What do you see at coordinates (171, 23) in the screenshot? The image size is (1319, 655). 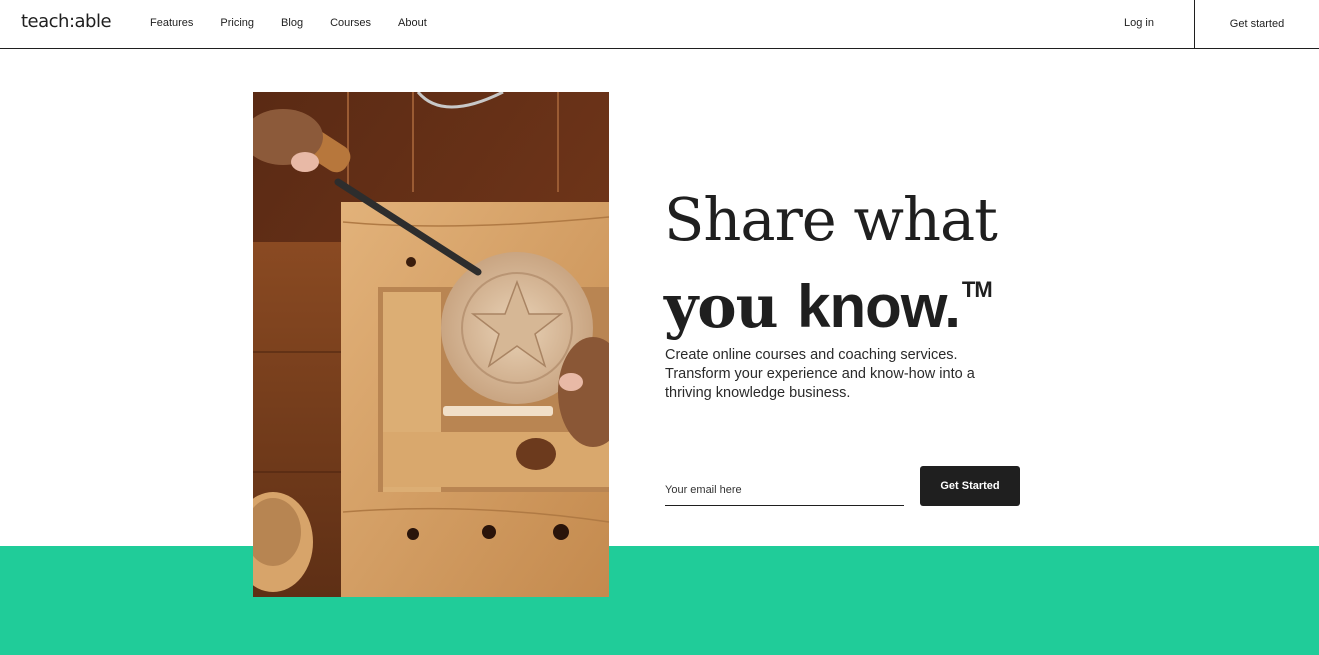 I see `nav-link-features: Features` at bounding box center [171, 23].